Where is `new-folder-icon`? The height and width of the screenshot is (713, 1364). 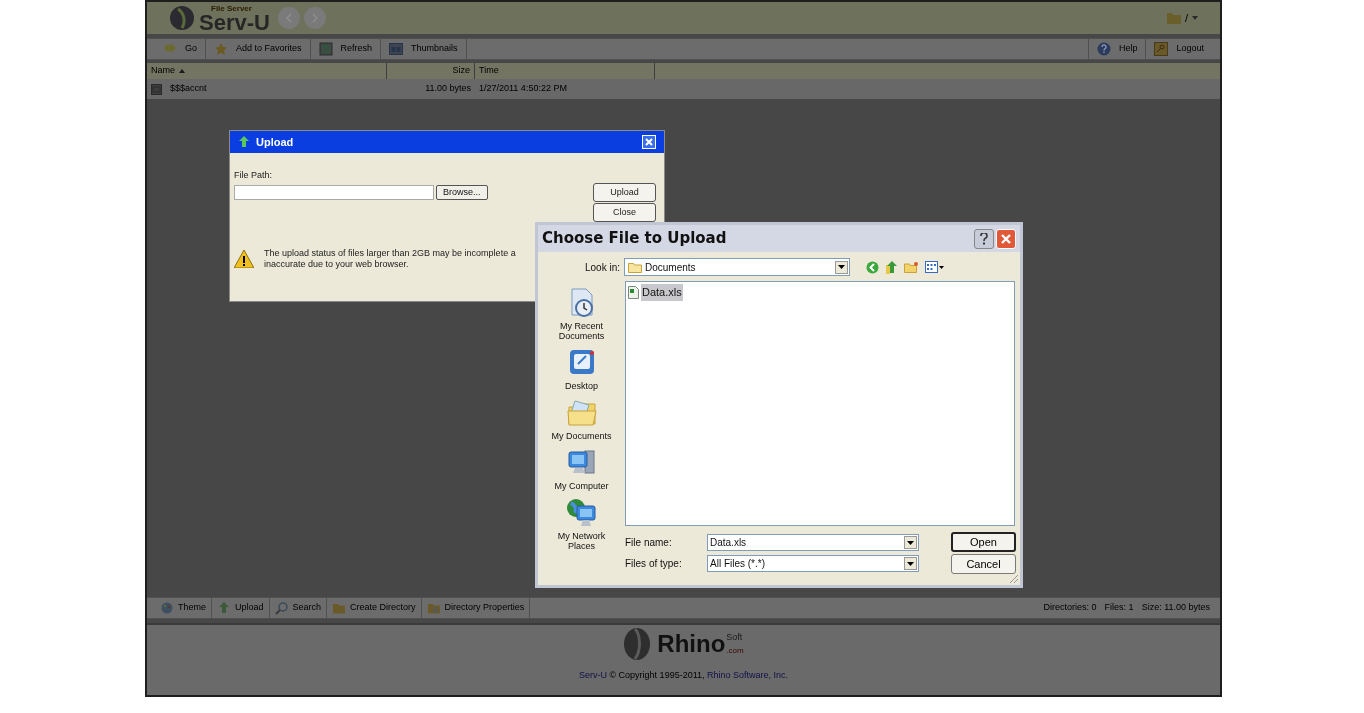
new-folder-icon is located at coordinates (911, 267).